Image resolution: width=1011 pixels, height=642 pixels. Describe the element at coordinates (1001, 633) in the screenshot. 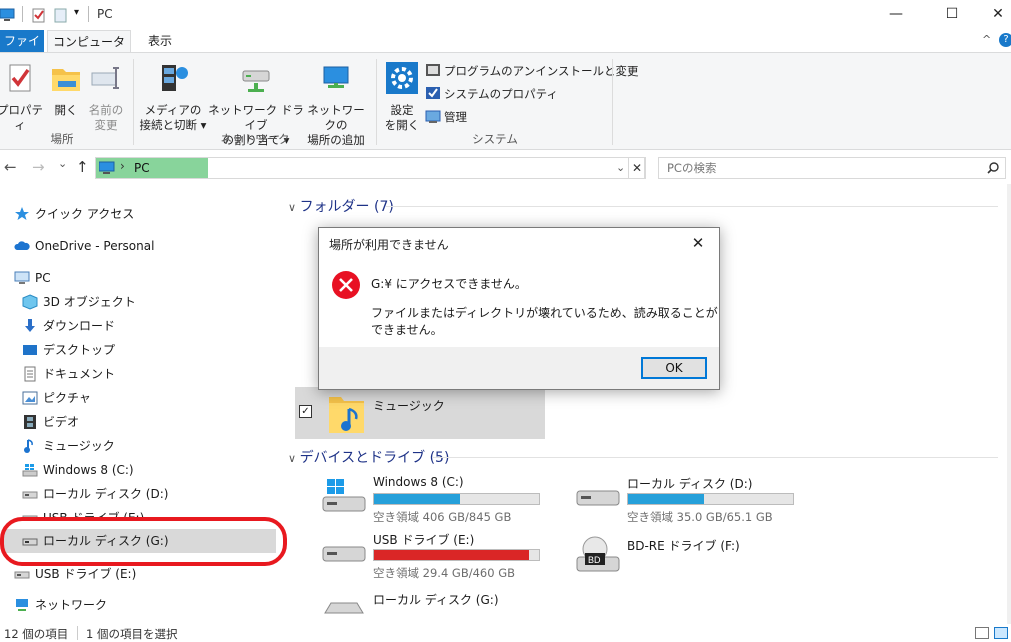

I see `tiles-view-icon` at that location.